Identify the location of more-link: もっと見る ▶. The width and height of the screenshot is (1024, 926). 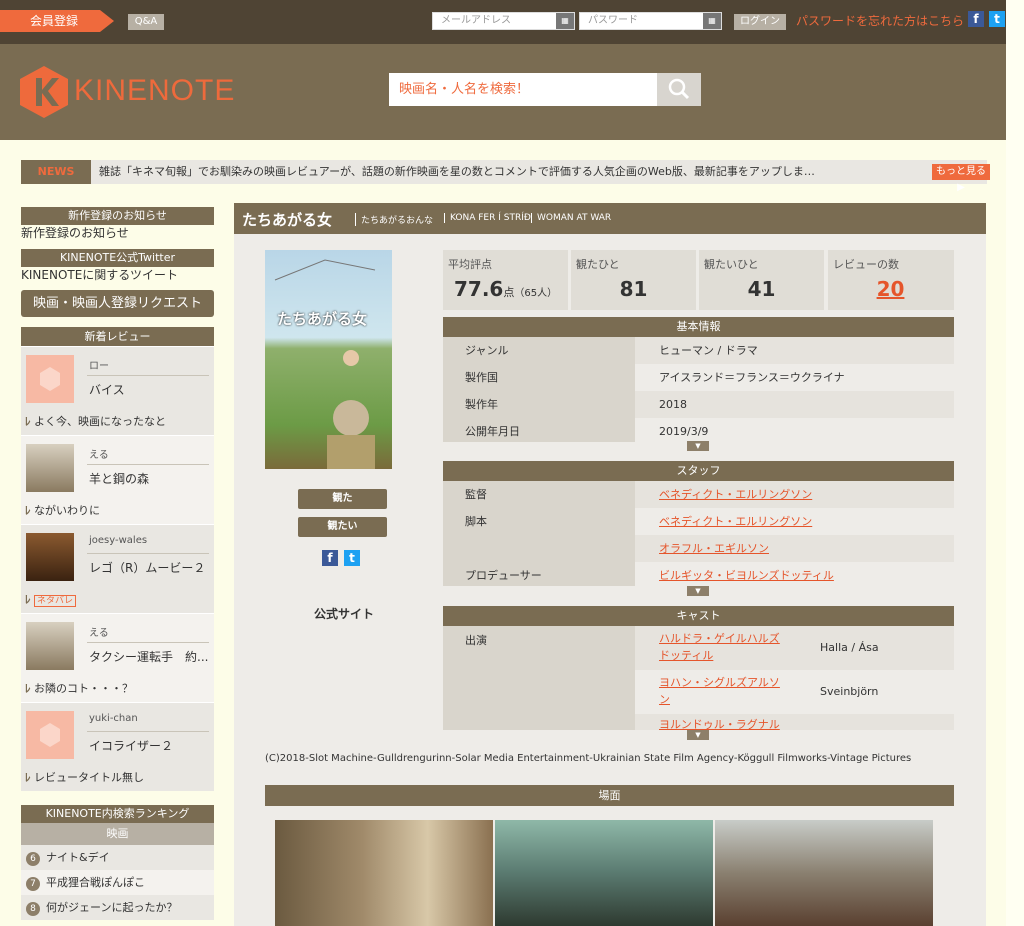
(961, 178).